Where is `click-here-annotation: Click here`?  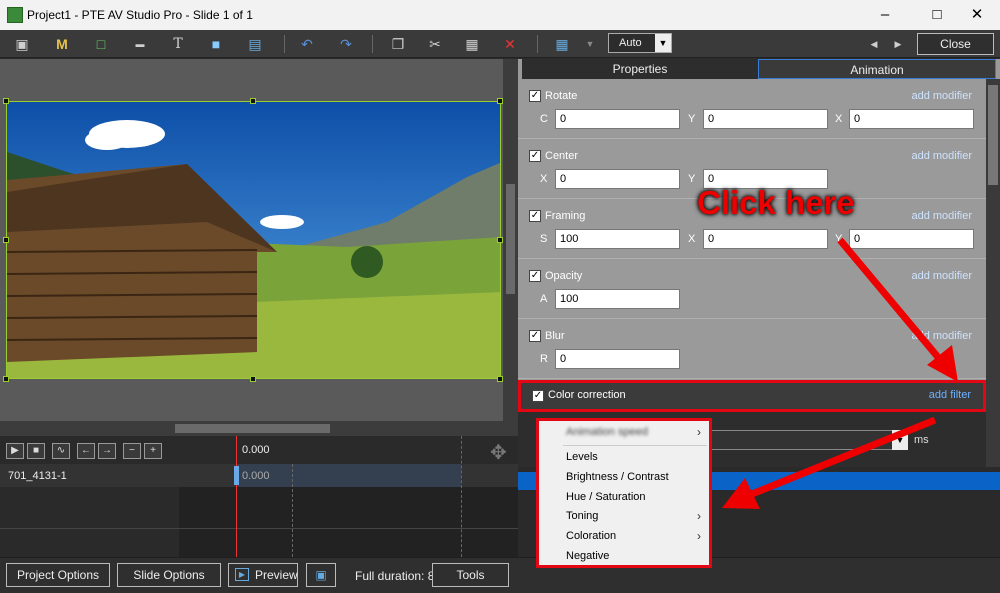
click-here-annotation: Click here is located at coordinates (776, 202).